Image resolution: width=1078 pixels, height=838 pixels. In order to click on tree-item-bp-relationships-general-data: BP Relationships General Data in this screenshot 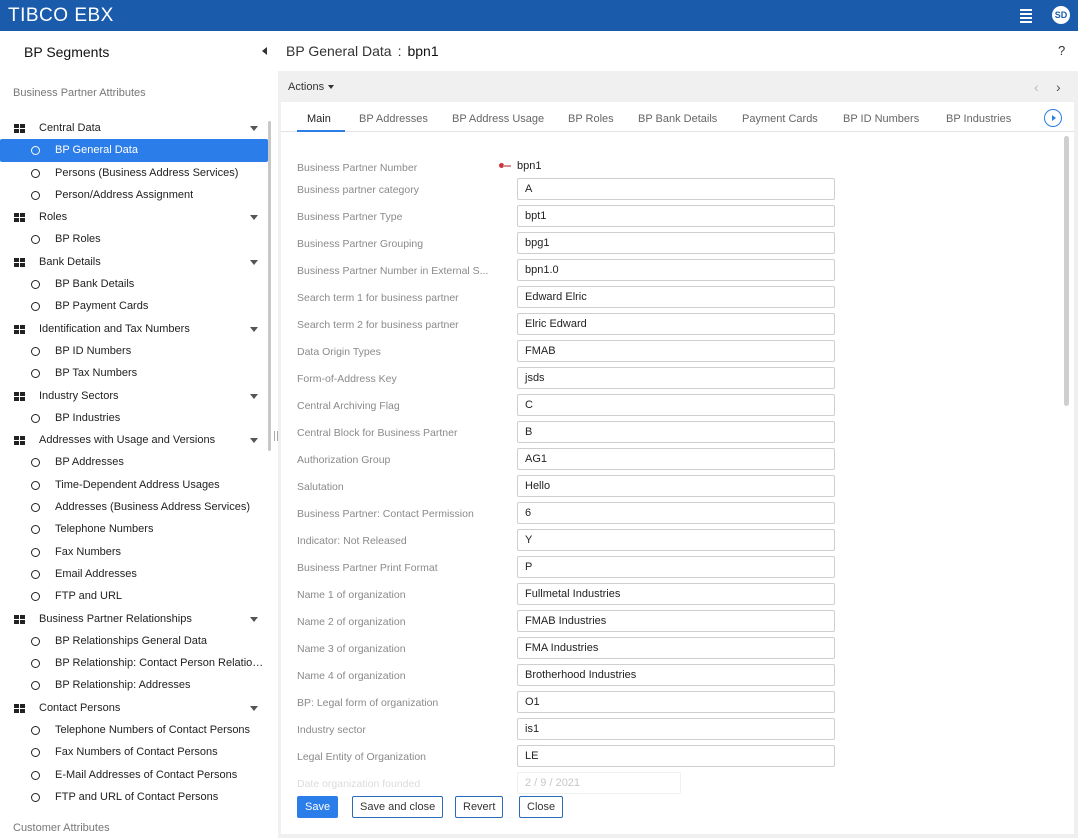, I will do `click(134, 641)`.